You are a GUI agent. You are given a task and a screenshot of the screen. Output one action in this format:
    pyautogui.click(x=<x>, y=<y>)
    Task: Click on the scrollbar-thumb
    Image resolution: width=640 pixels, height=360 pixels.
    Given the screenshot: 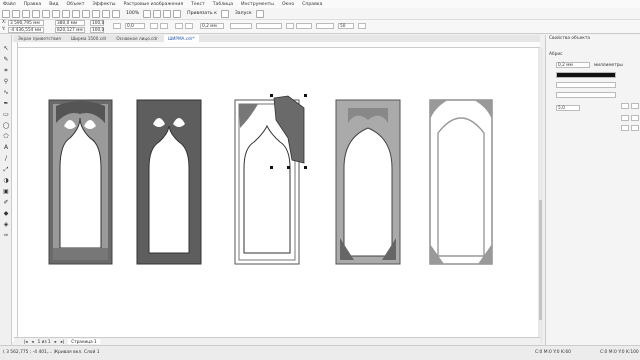 What is the action you would take?
    pyautogui.click(x=540, y=260)
    